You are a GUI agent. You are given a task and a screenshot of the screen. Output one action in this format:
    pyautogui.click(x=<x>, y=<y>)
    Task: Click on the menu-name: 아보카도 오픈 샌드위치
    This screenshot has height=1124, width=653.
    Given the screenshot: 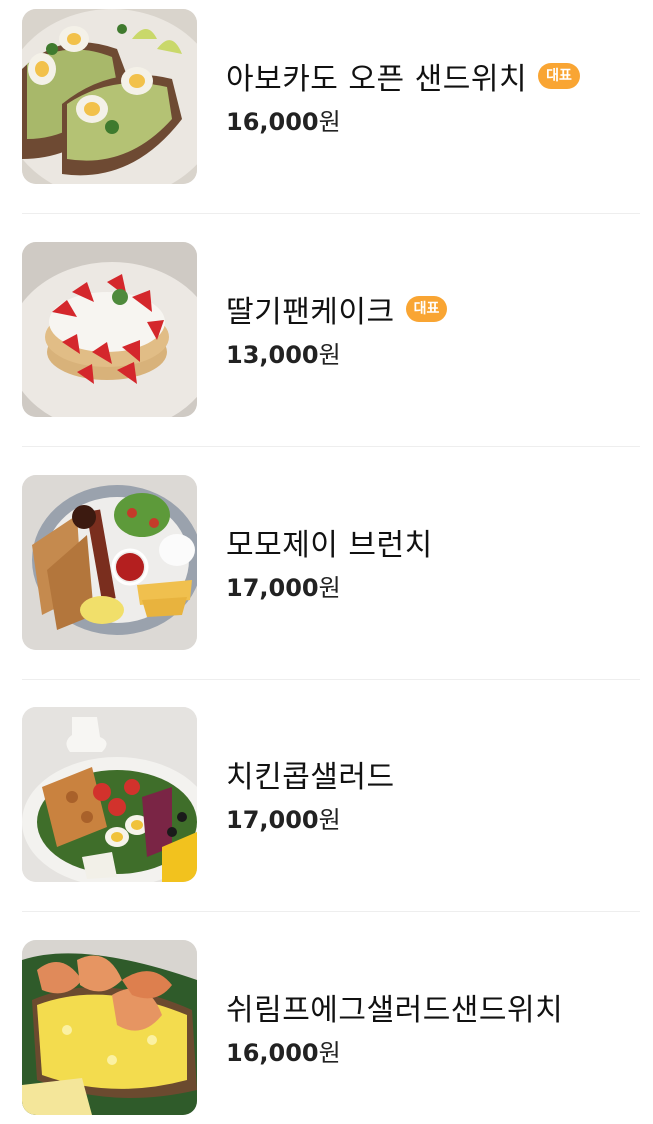 What is the action you would take?
    pyautogui.click(x=377, y=79)
    